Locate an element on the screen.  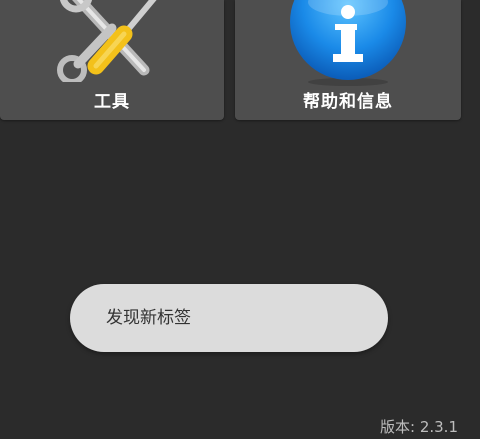
info-icon is located at coordinates (348, 43).